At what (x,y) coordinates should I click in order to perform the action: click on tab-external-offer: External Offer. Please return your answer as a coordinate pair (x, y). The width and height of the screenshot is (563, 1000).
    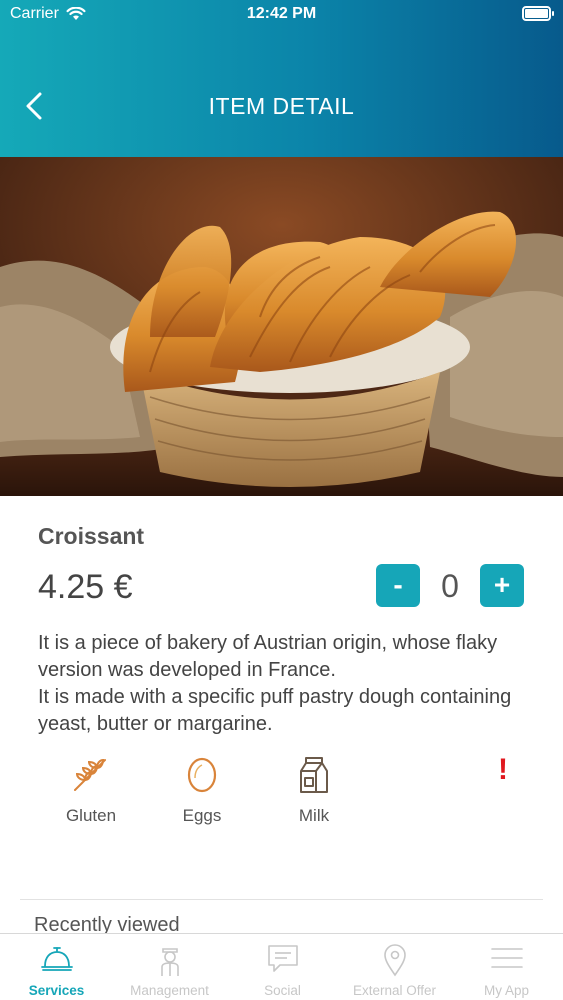
    Looking at the image, I should click on (394, 967).